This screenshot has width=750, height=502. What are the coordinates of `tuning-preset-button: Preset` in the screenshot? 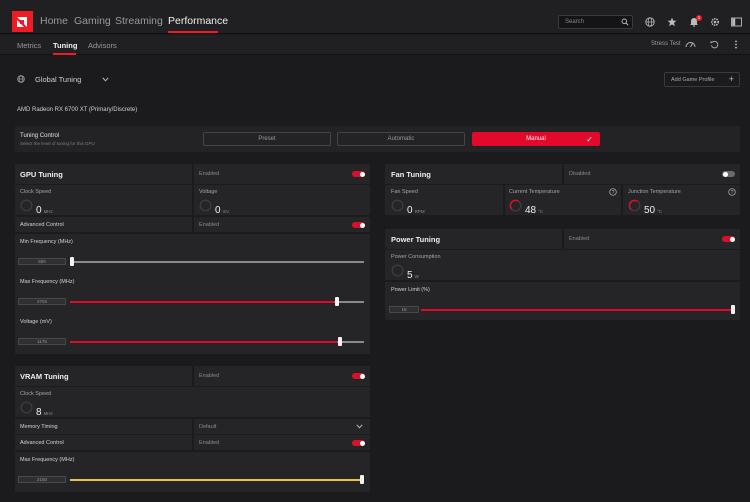 It's located at (267, 139).